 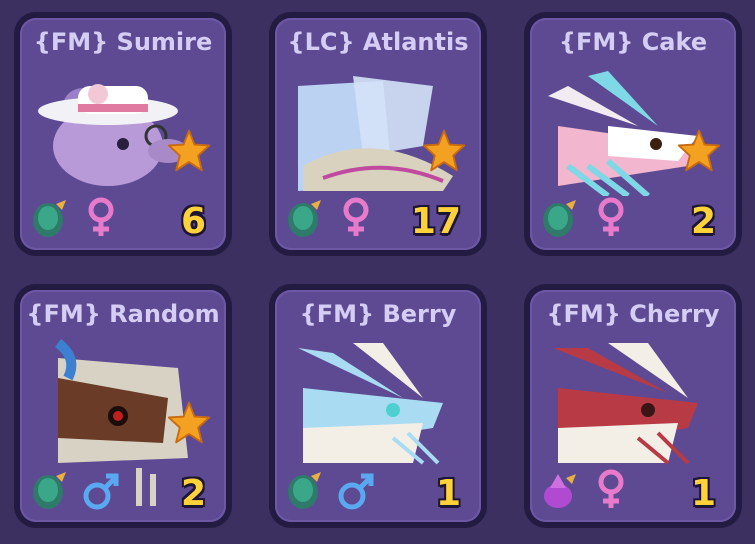 I want to click on purple-dragon-egg-icon, so click(x=560, y=491).